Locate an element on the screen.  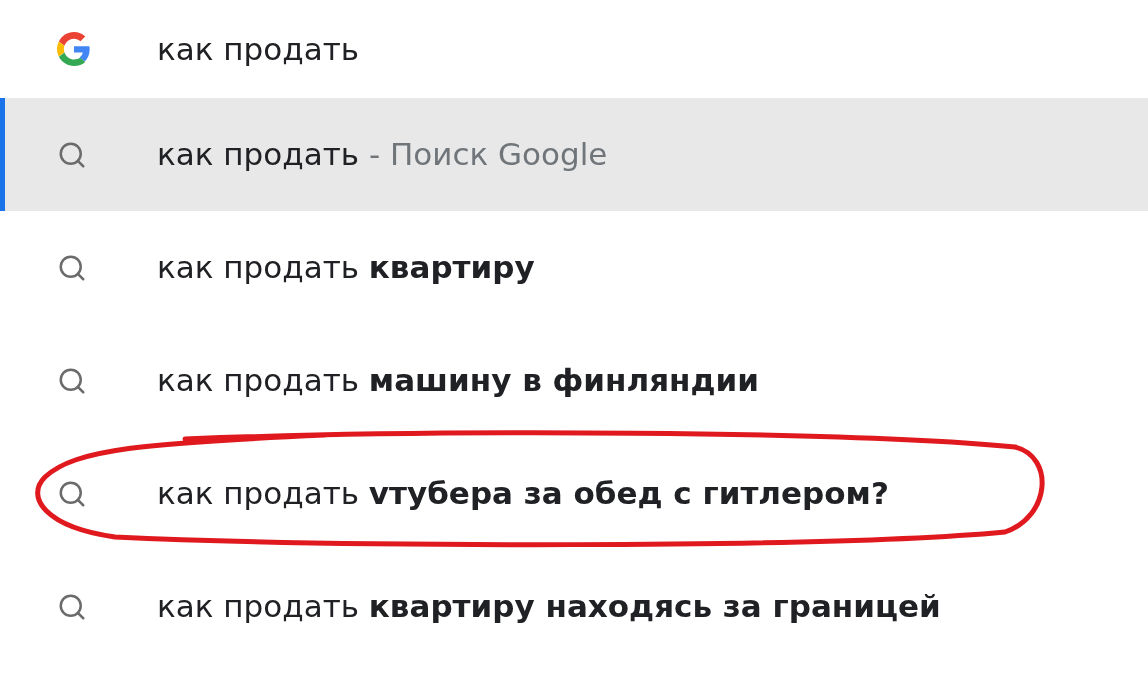
suggestion-text: как продать машину в финляндии is located at coordinates (458, 381).